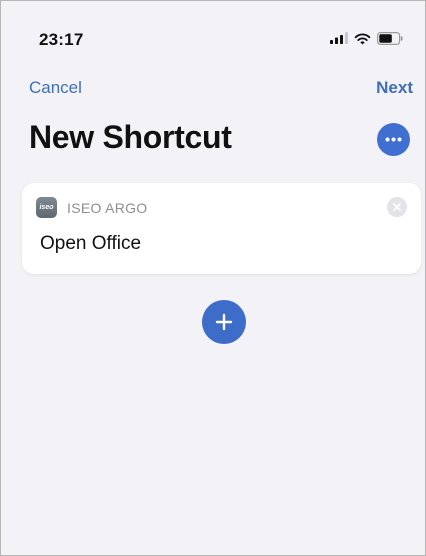 The height and width of the screenshot is (556, 426). I want to click on next-button: Next, so click(394, 88).